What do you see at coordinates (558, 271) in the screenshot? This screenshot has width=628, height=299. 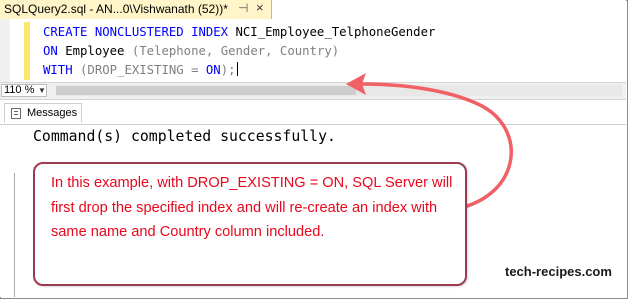 I see `watermark: tech-recipes.com` at bounding box center [558, 271].